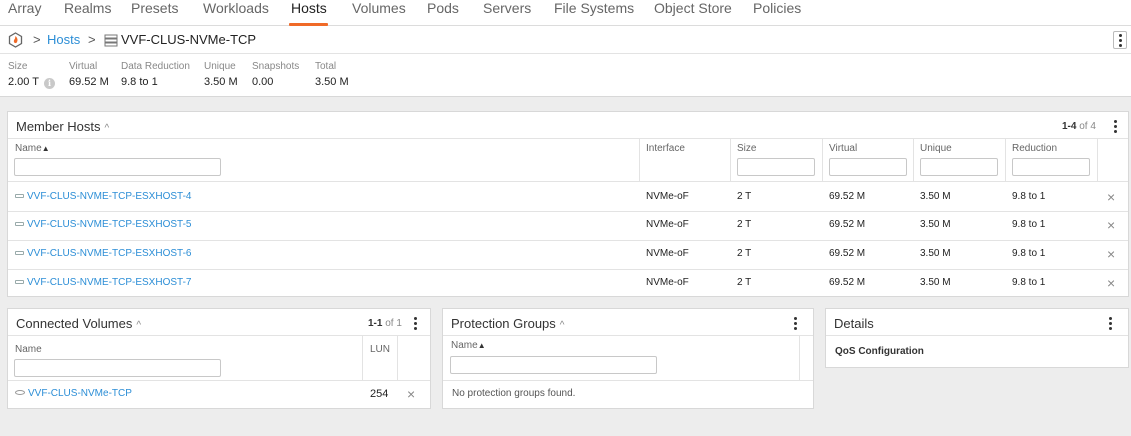 The image size is (1131, 436). Describe the element at coordinates (1110, 323) in the screenshot. I see `details-menu-icon` at that location.